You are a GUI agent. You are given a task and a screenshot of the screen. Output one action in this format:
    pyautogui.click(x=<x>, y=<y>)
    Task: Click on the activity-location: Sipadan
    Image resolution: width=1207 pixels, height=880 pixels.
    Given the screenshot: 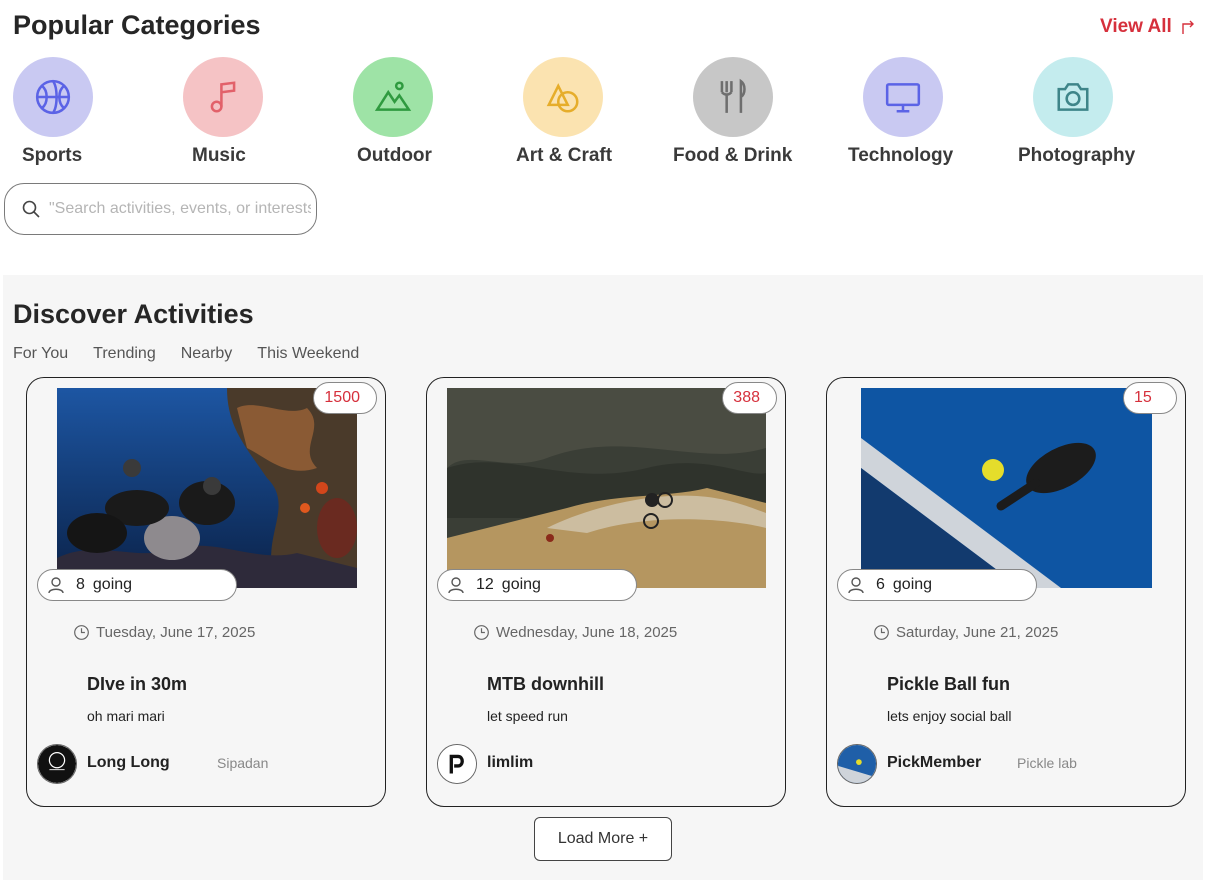 What is the action you would take?
    pyautogui.click(x=243, y=763)
    